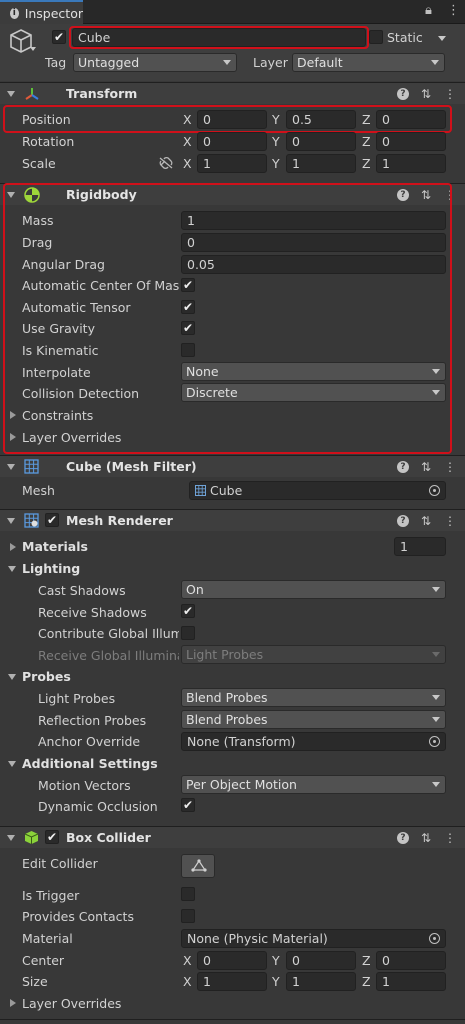 Image resolution: width=465 pixels, height=1024 pixels. I want to click on rb-layer-overrides-label: Layer Overrides, so click(71, 438).